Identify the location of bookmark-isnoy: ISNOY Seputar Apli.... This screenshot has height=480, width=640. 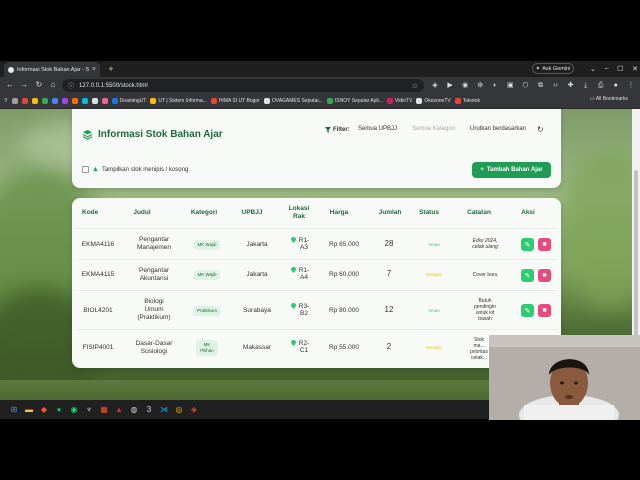
(354, 101).